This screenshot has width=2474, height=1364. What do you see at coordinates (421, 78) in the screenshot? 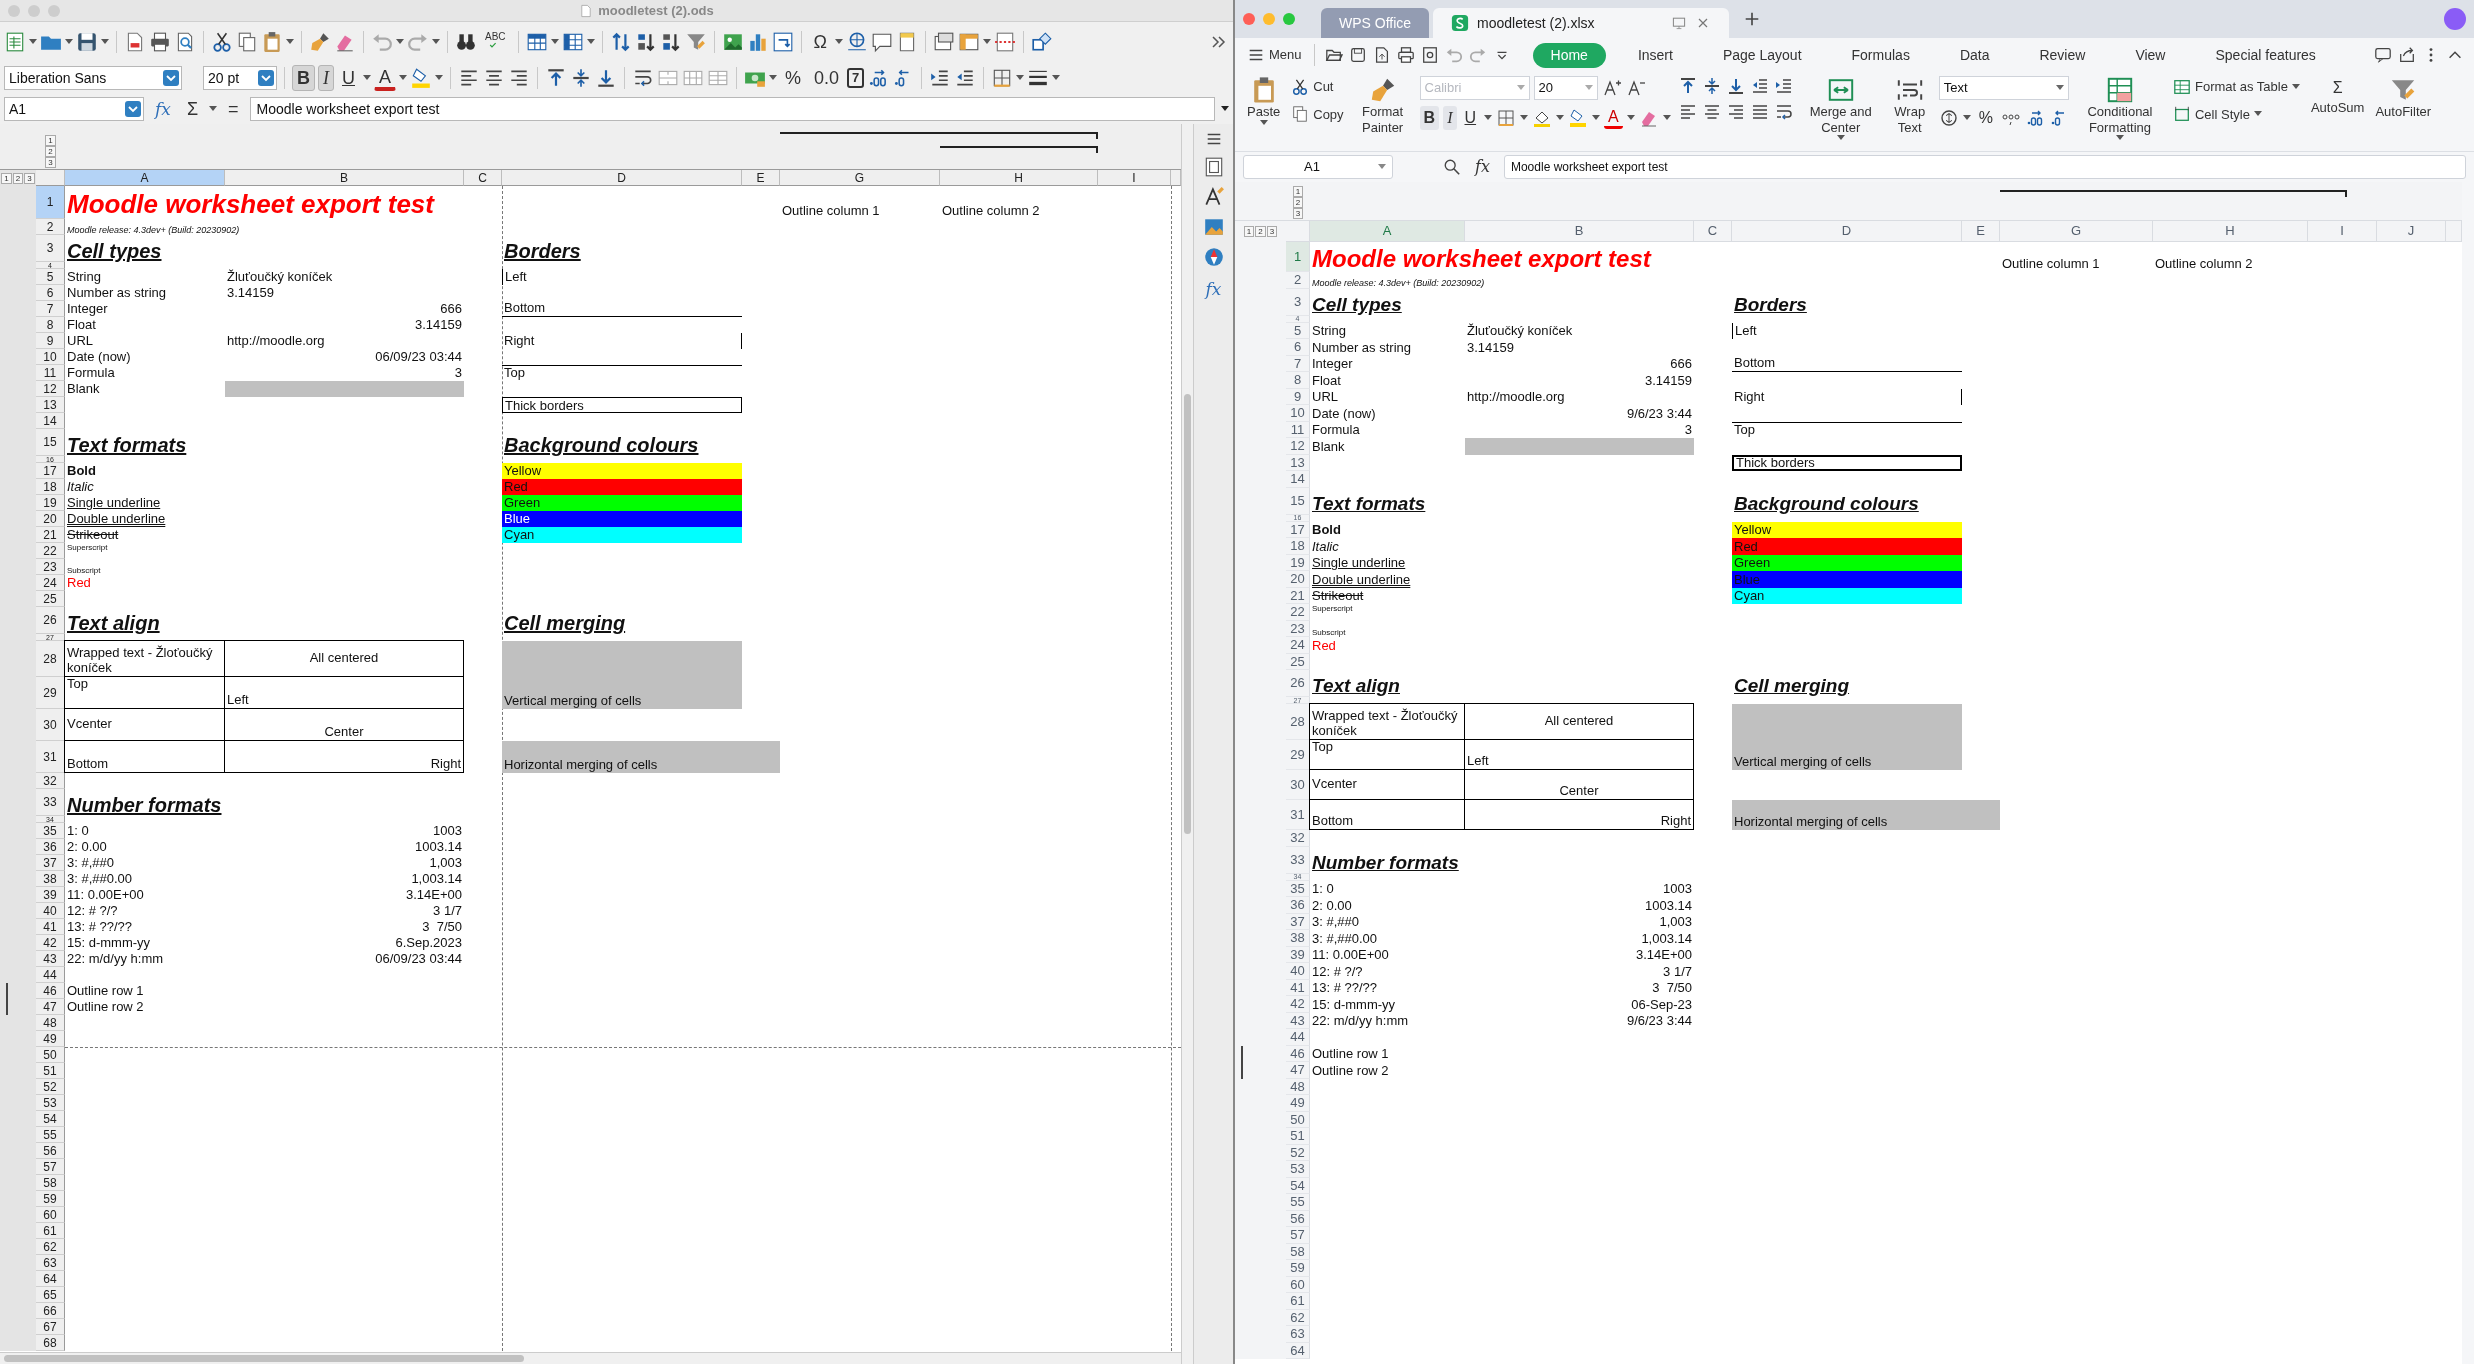
I see `highlighter-icon` at bounding box center [421, 78].